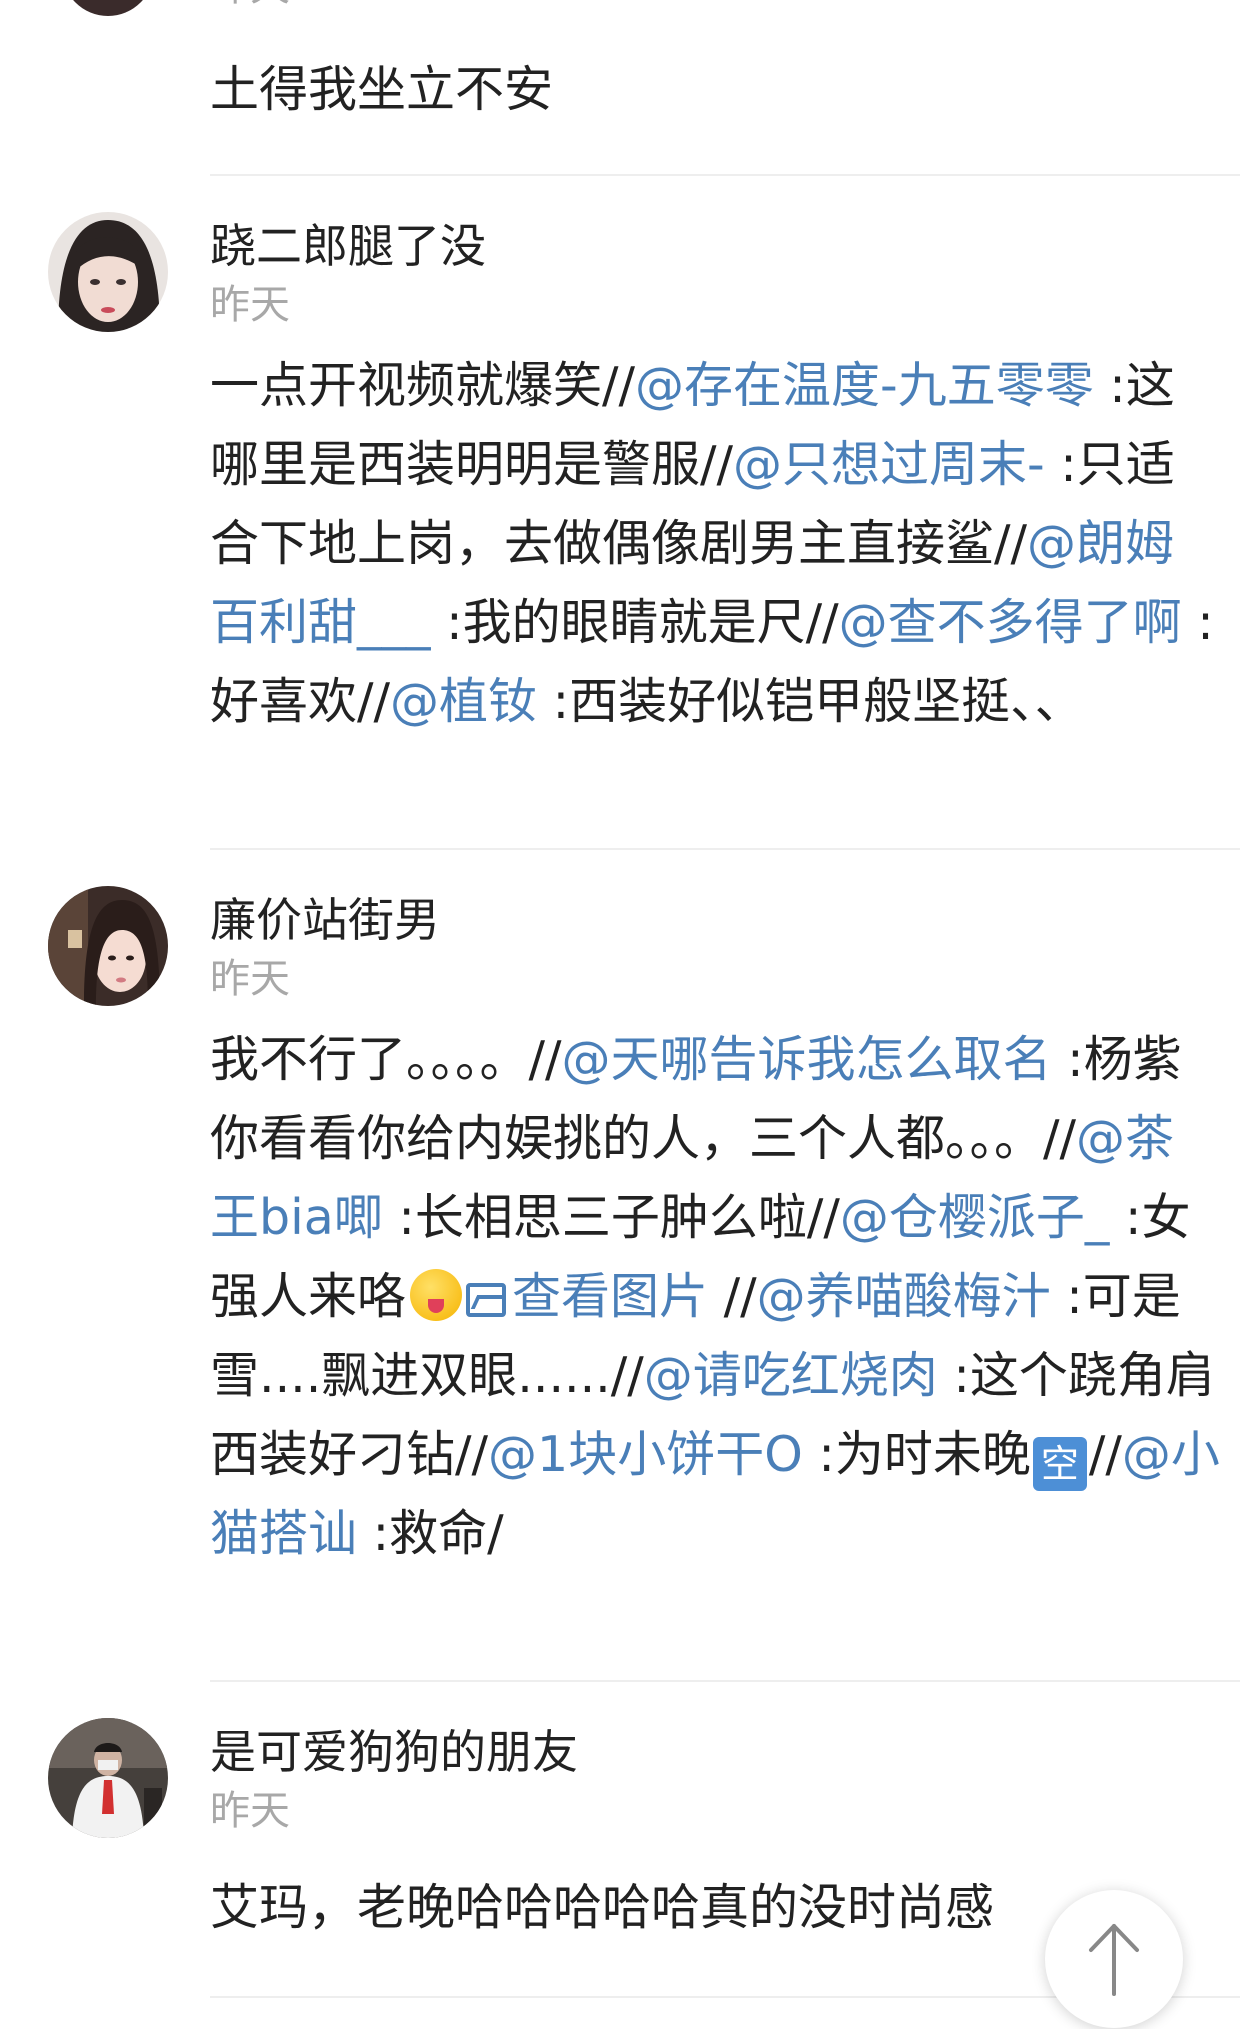 Image resolution: width=1240 pixels, height=2029 pixels. I want to click on scroll-to-top-button, so click(1114, 1959).